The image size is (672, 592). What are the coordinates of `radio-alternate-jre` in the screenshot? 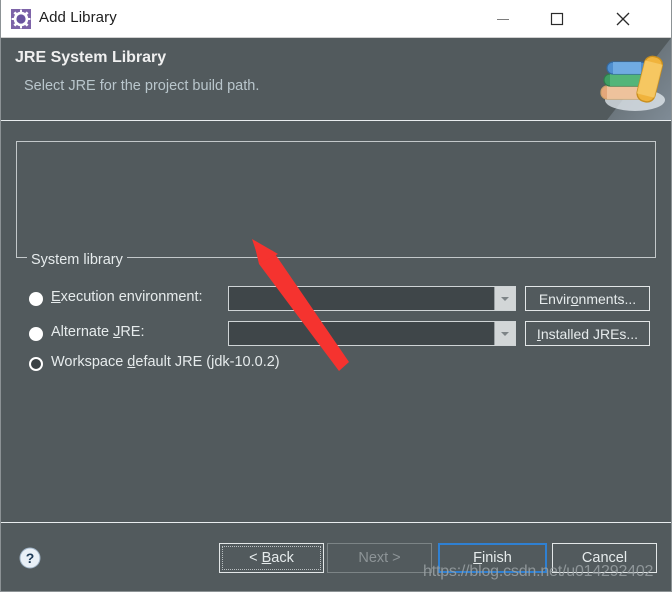 It's located at (36, 334).